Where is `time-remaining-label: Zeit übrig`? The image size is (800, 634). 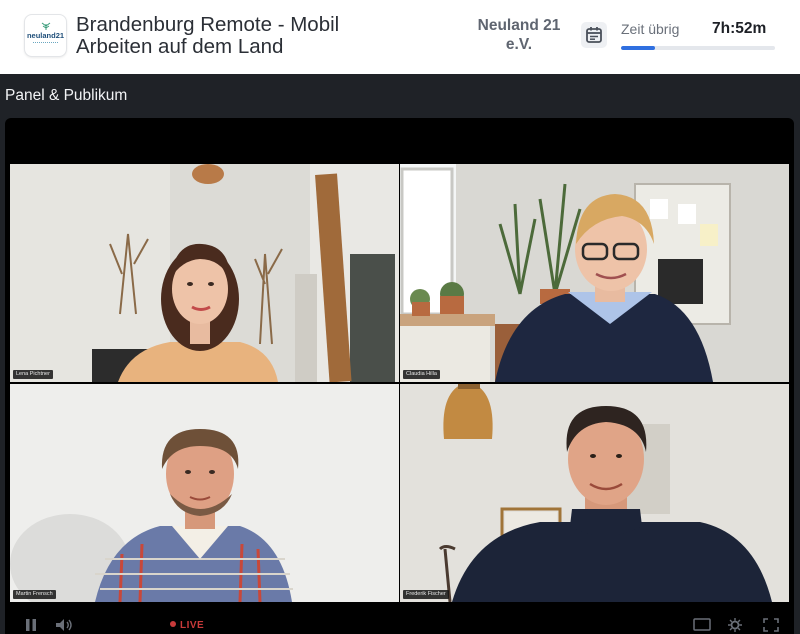 time-remaining-label: Zeit übrig is located at coordinates (650, 29).